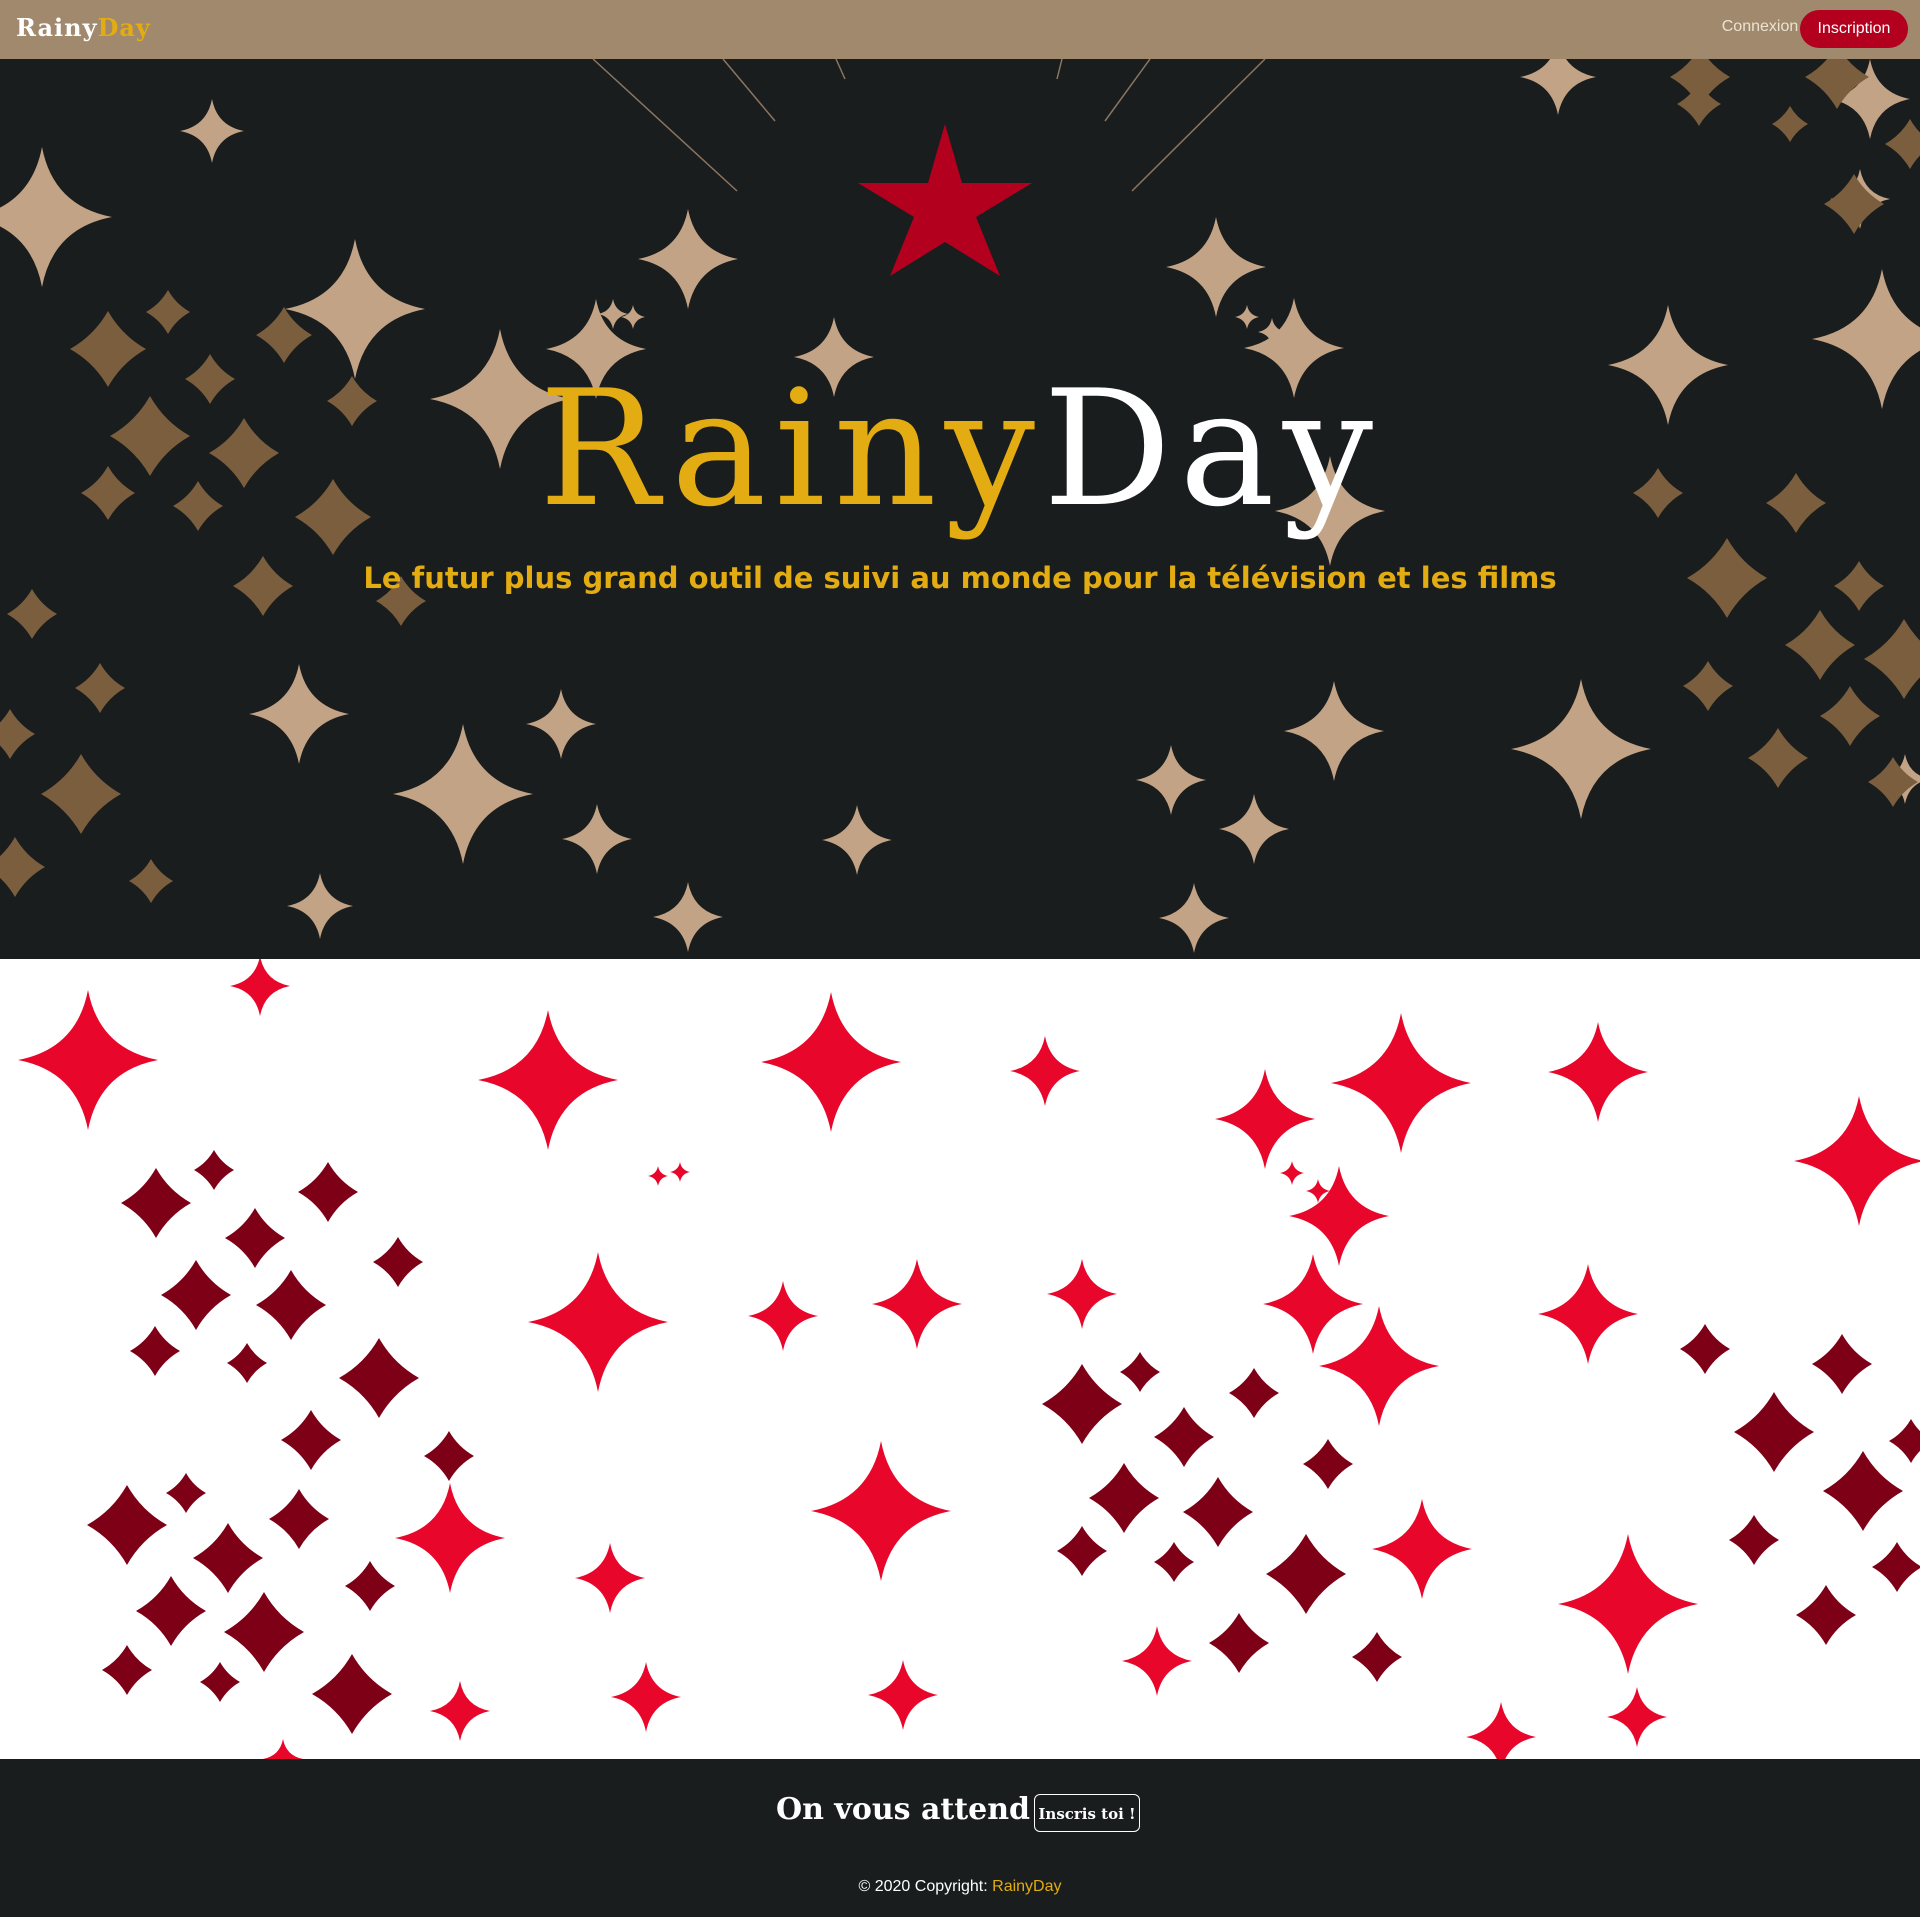 The width and height of the screenshot is (1920, 1917). Describe the element at coordinates (945, 200) in the screenshot. I see `red-star-icon` at that location.